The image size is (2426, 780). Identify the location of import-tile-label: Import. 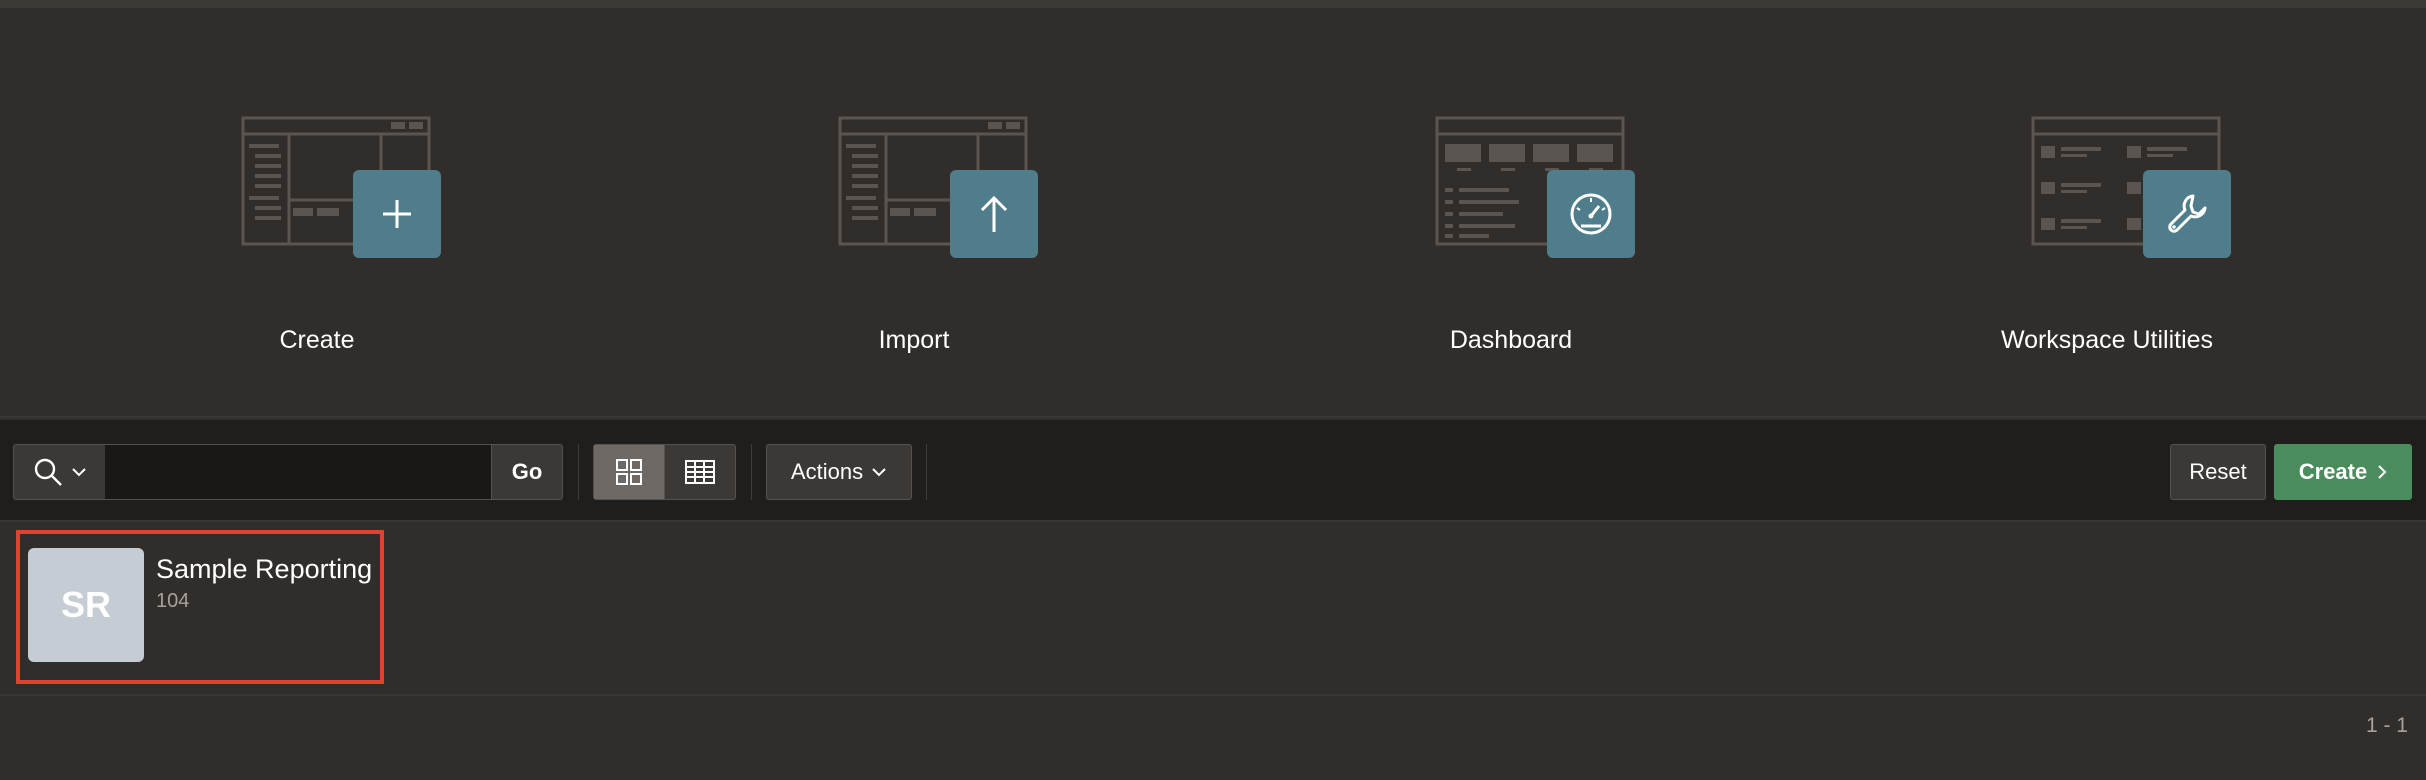
(914, 340).